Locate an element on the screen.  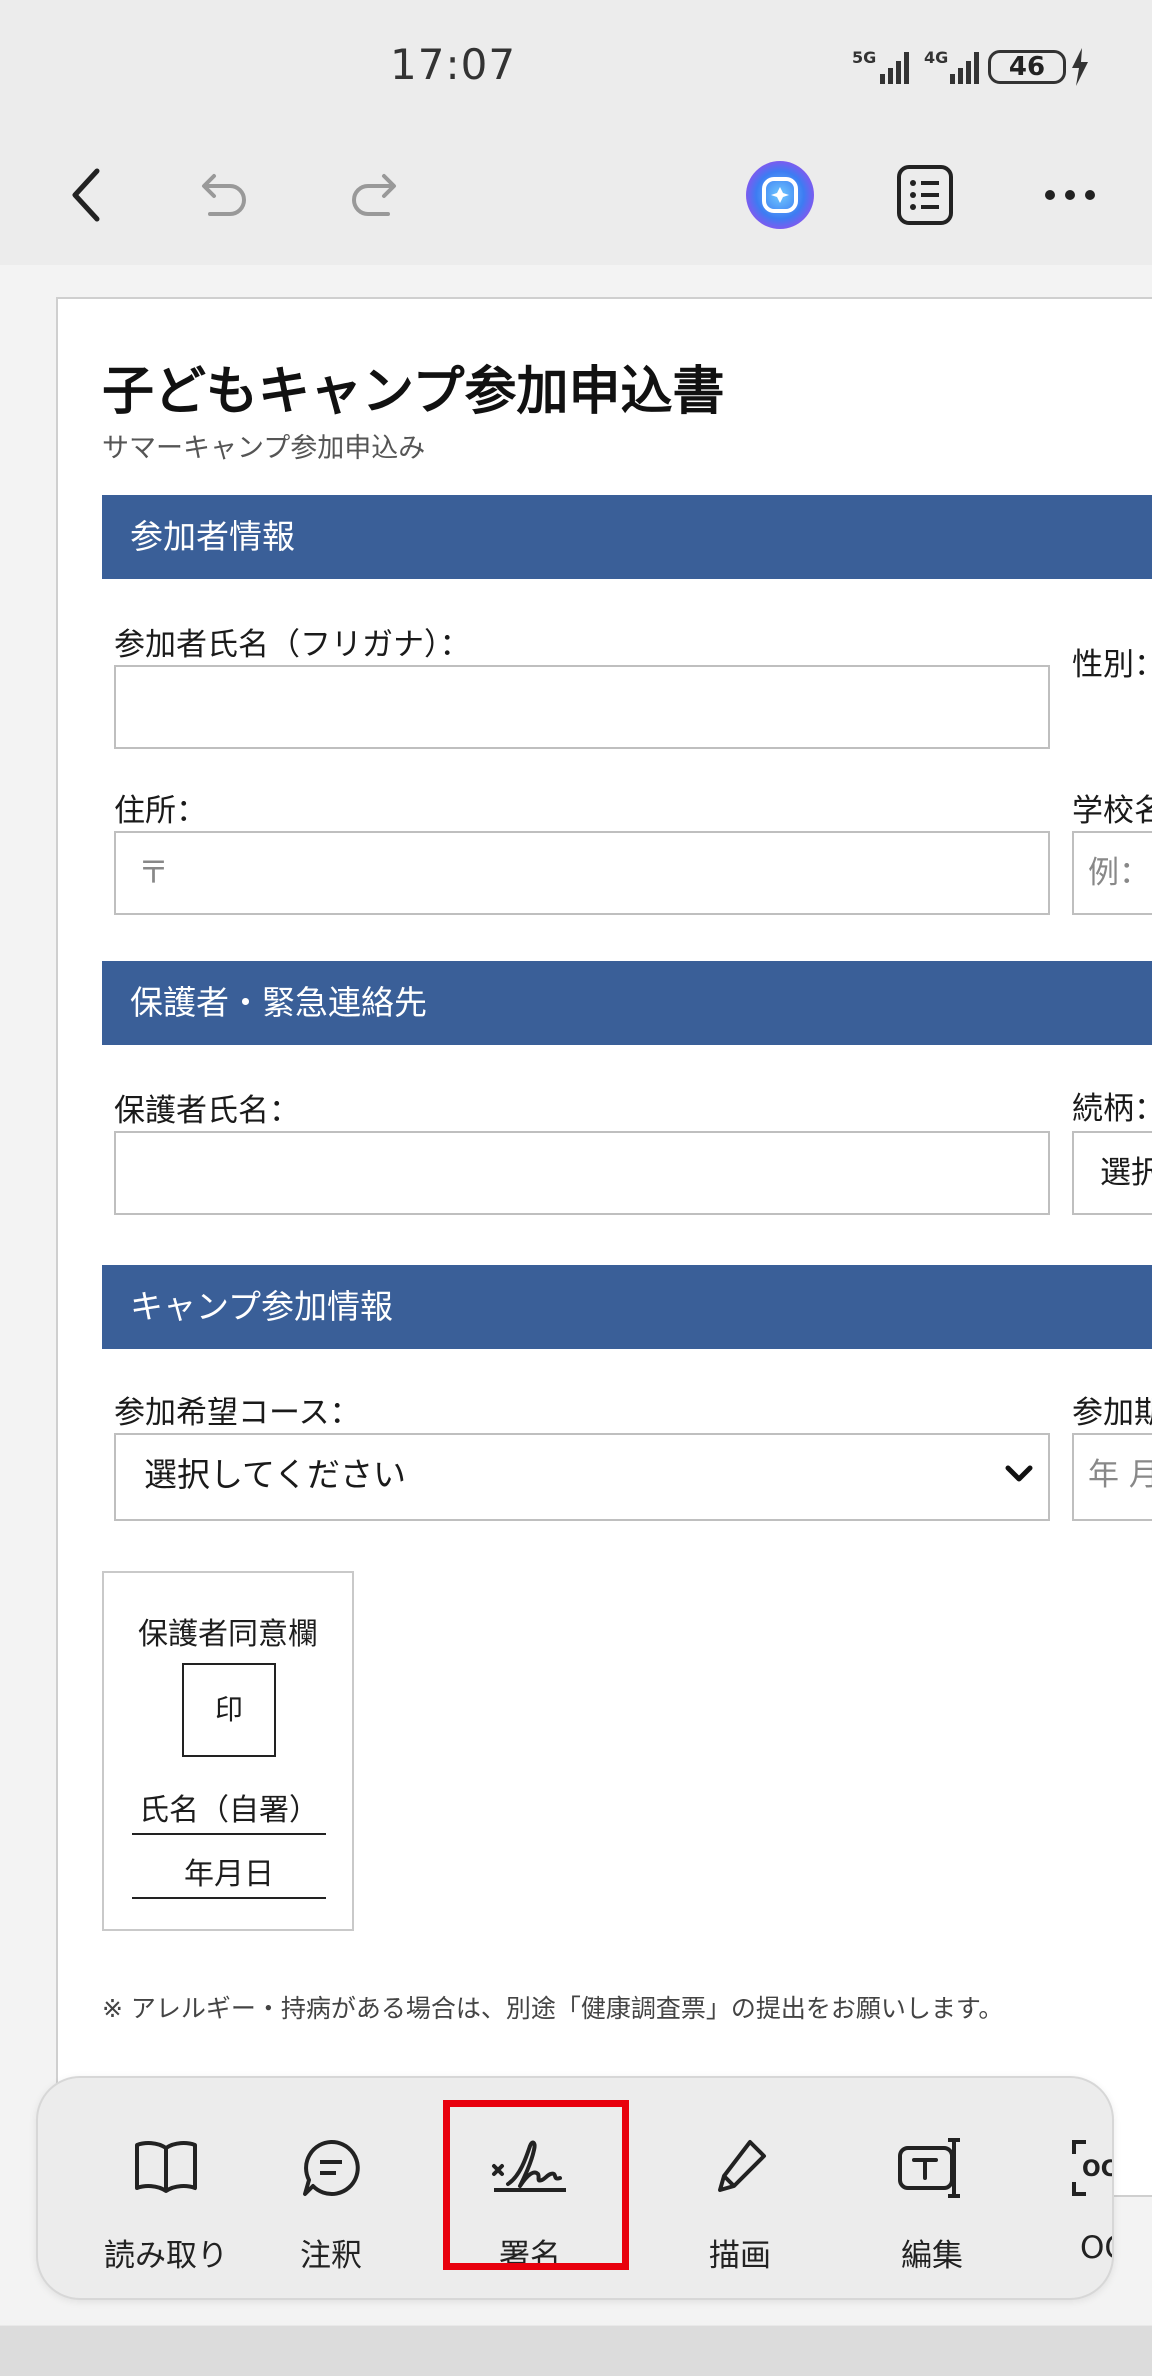
action-annotate: 注釈 is located at coordinates (331, 2188).